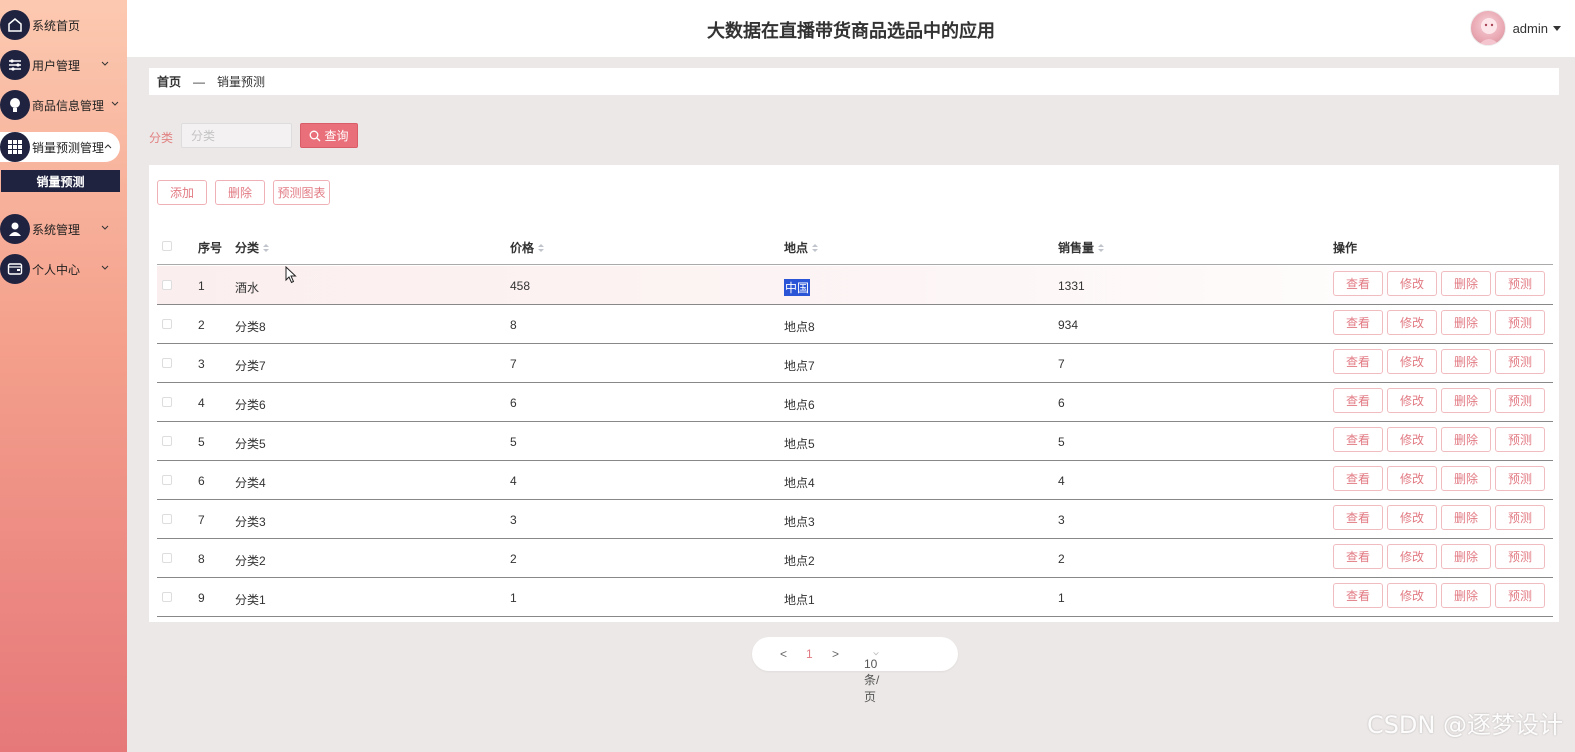  Describe the element at coordinates (60, 65) in the screenshot. I see `sidebar-item-users: 用户管理` at that location.